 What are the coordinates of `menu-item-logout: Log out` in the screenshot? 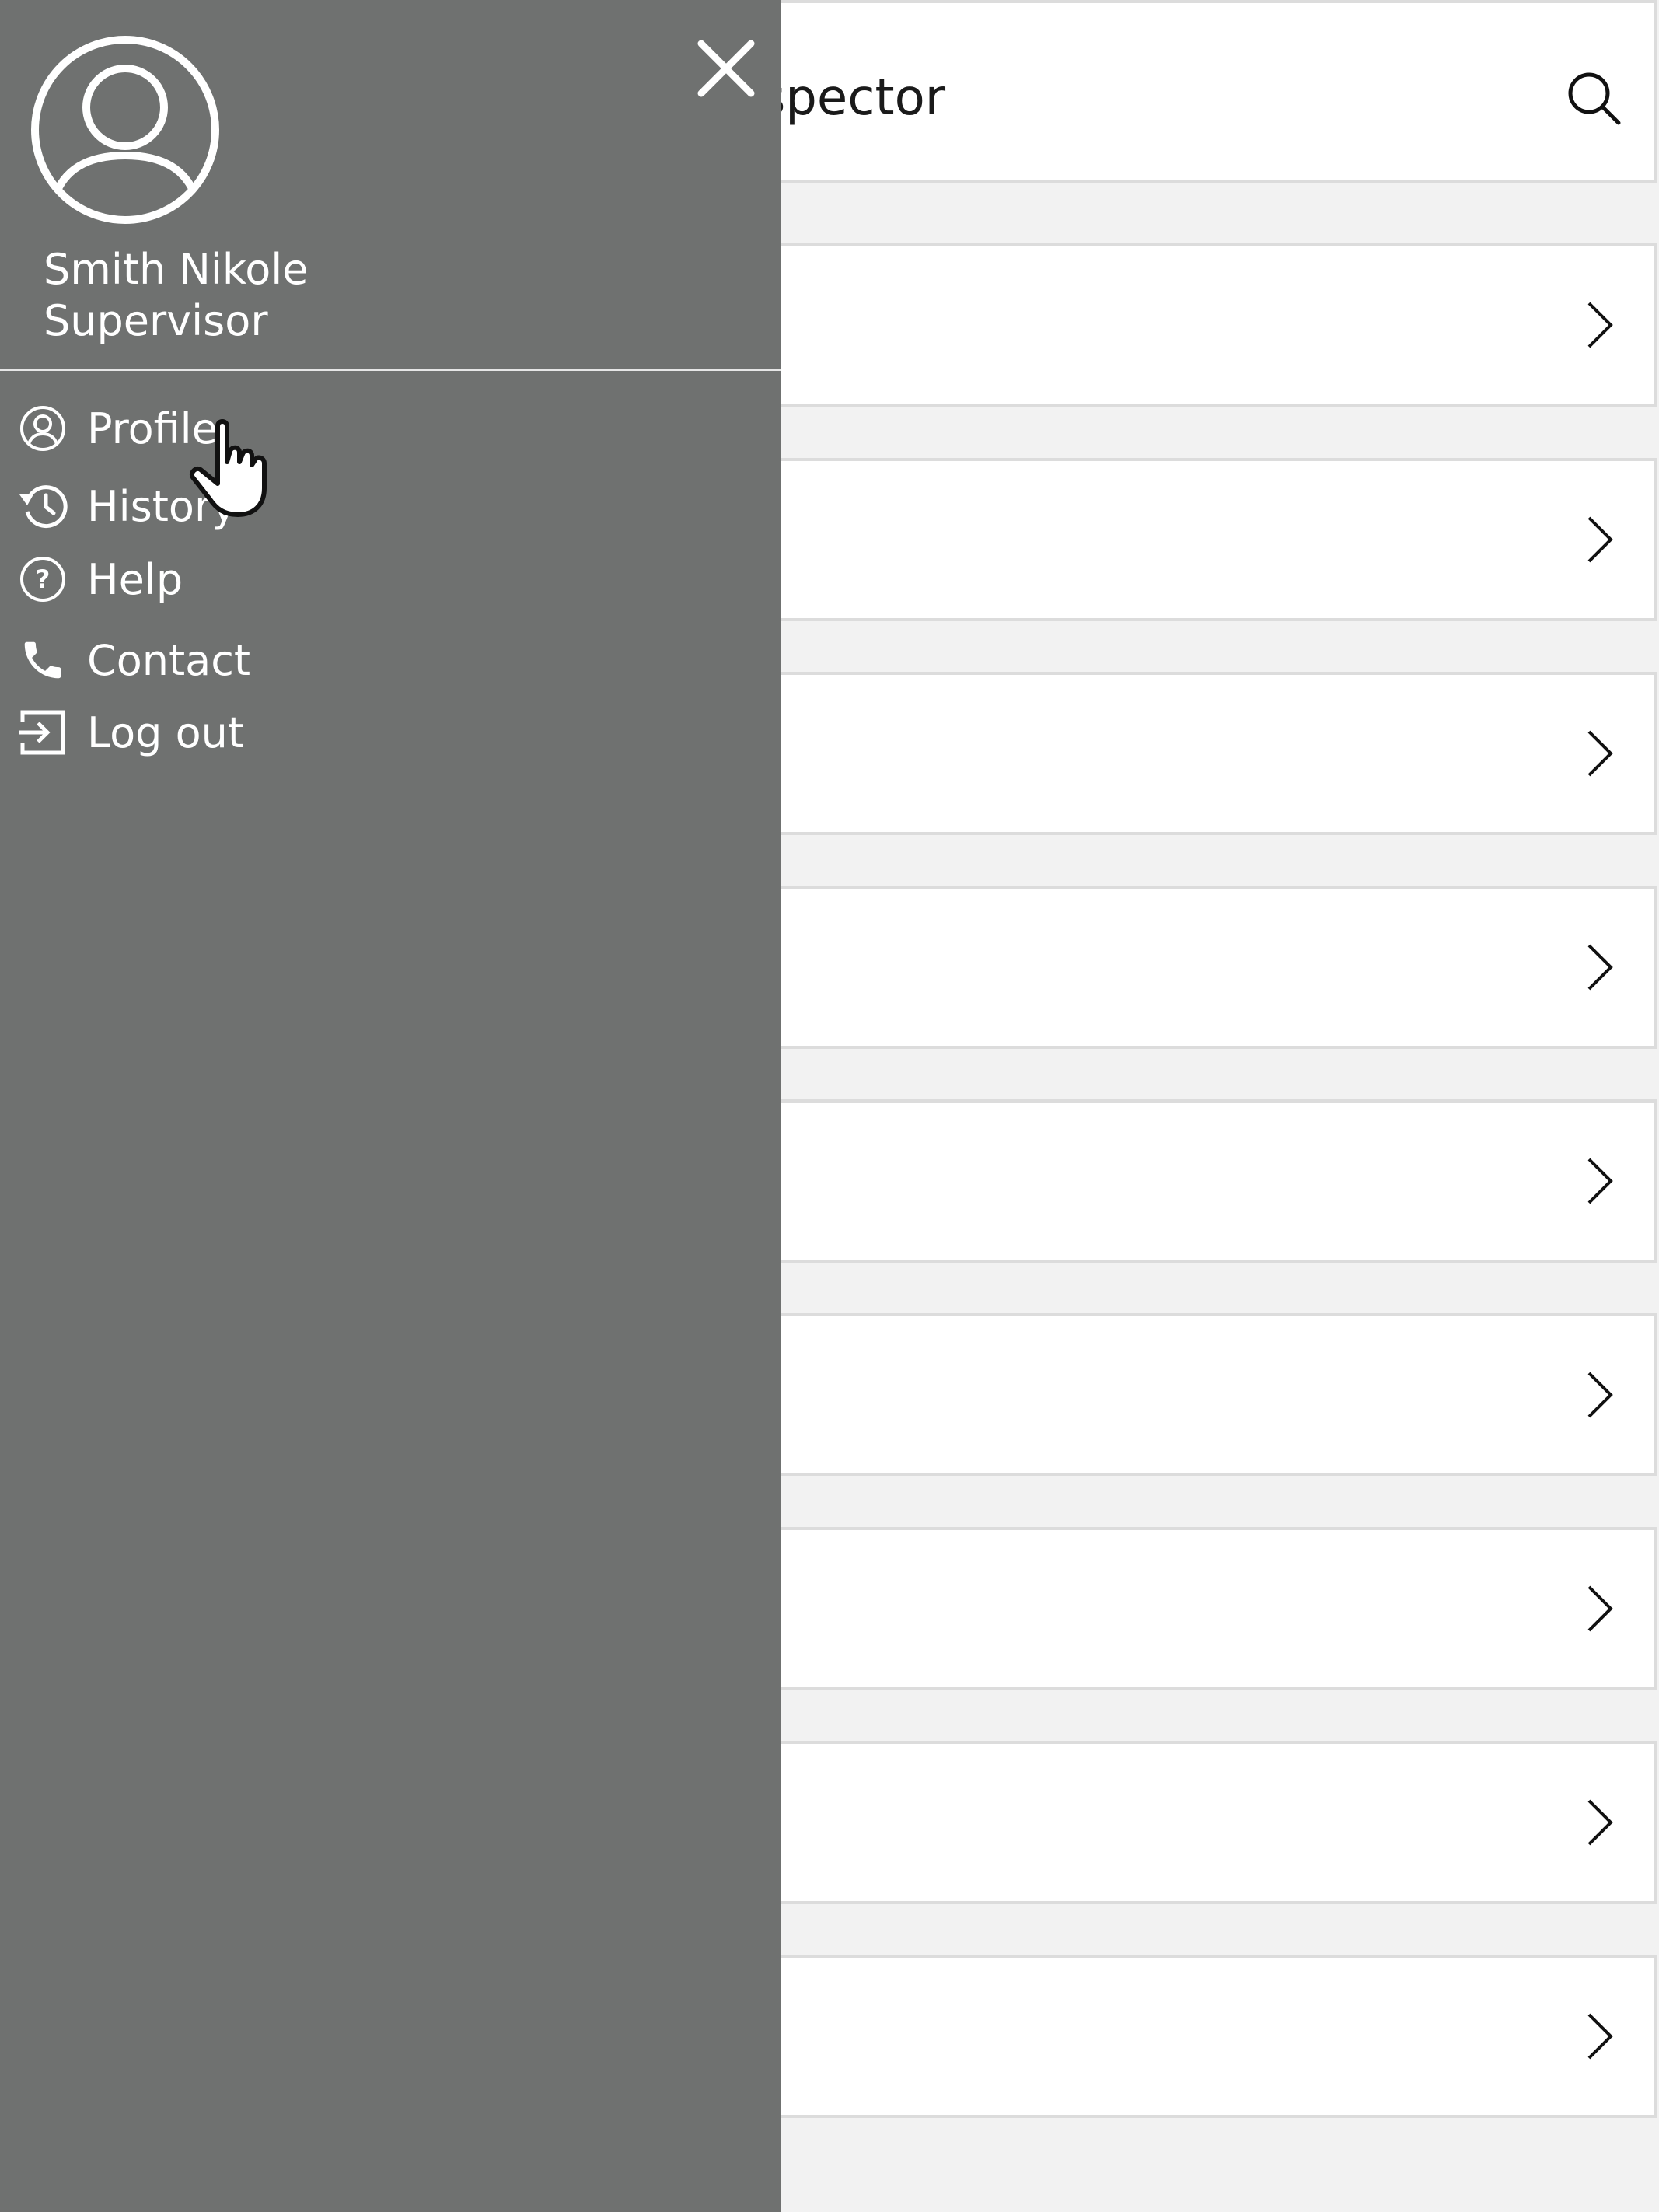 It's located at (390, 732).